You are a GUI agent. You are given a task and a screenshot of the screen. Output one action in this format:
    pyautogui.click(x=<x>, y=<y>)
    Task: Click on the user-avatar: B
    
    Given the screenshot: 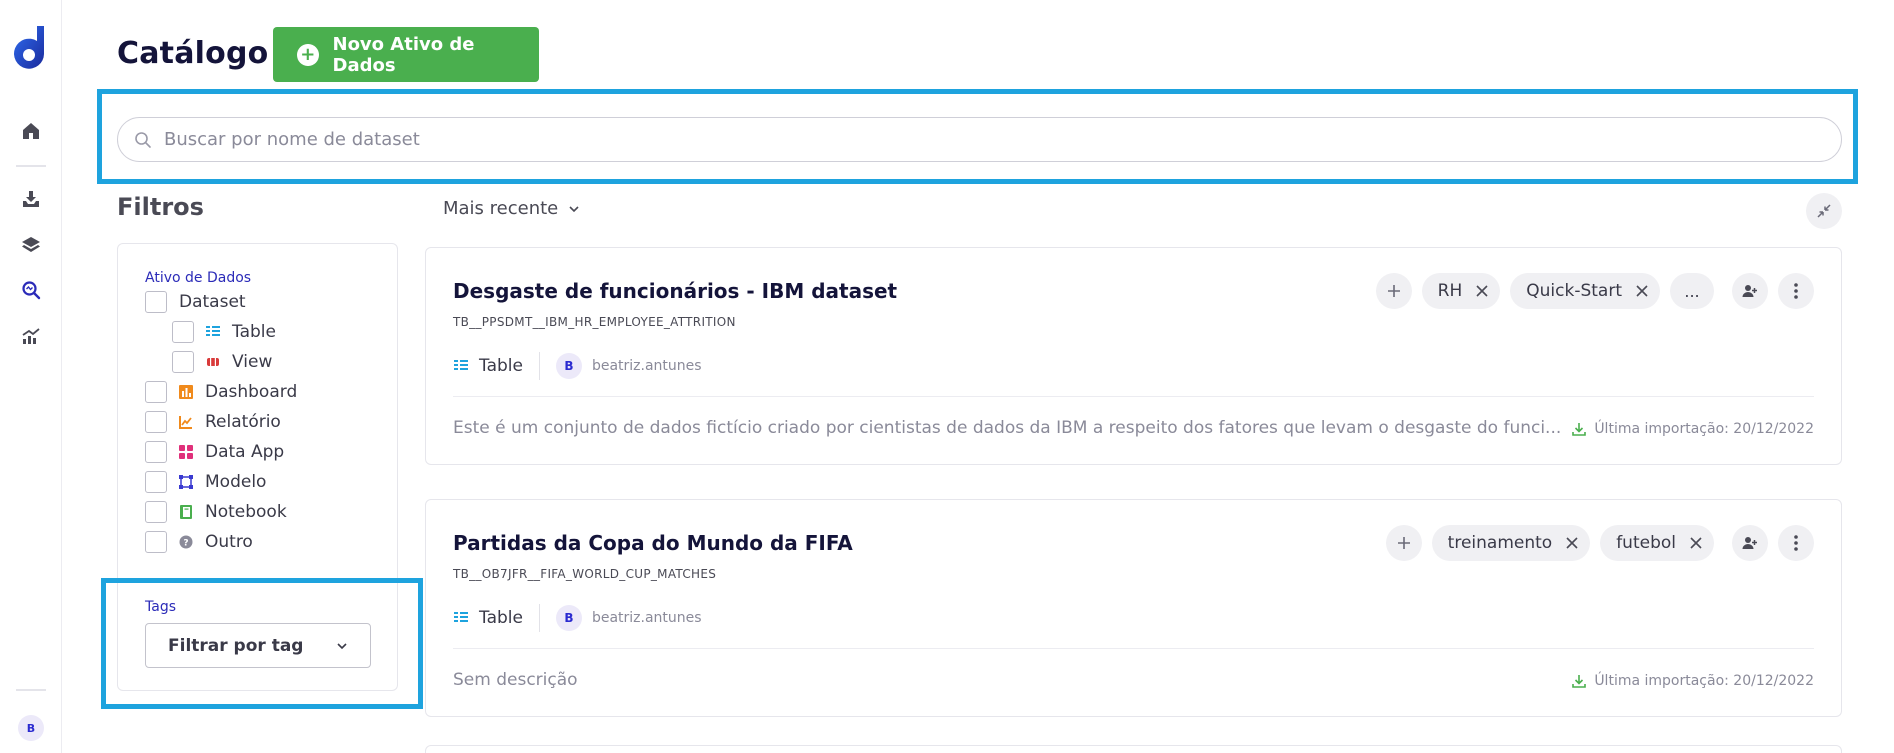 What is the action you would take?
    pyautogui.click(x=31, y=728)
    